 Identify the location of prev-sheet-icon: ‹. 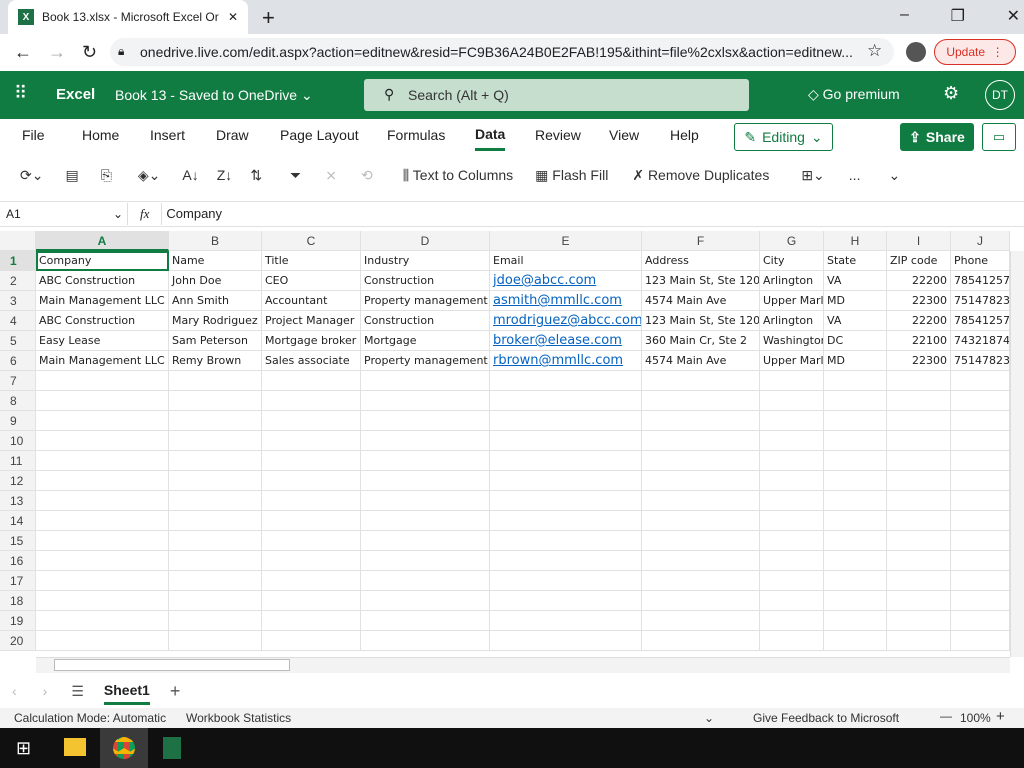
(14, 691).